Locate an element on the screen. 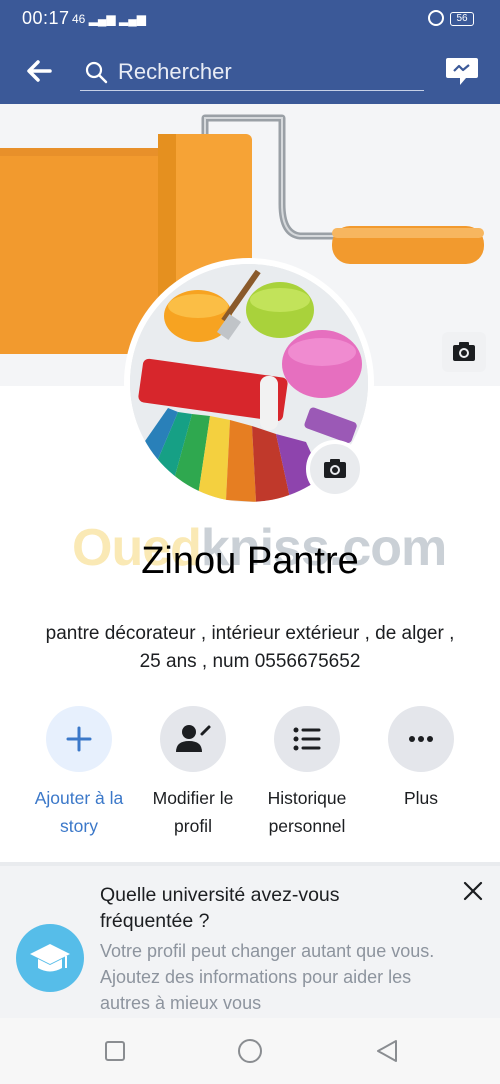 The width and height of the screenshot is (500, 1084). plus-icon is located at coordinates (79, 739).